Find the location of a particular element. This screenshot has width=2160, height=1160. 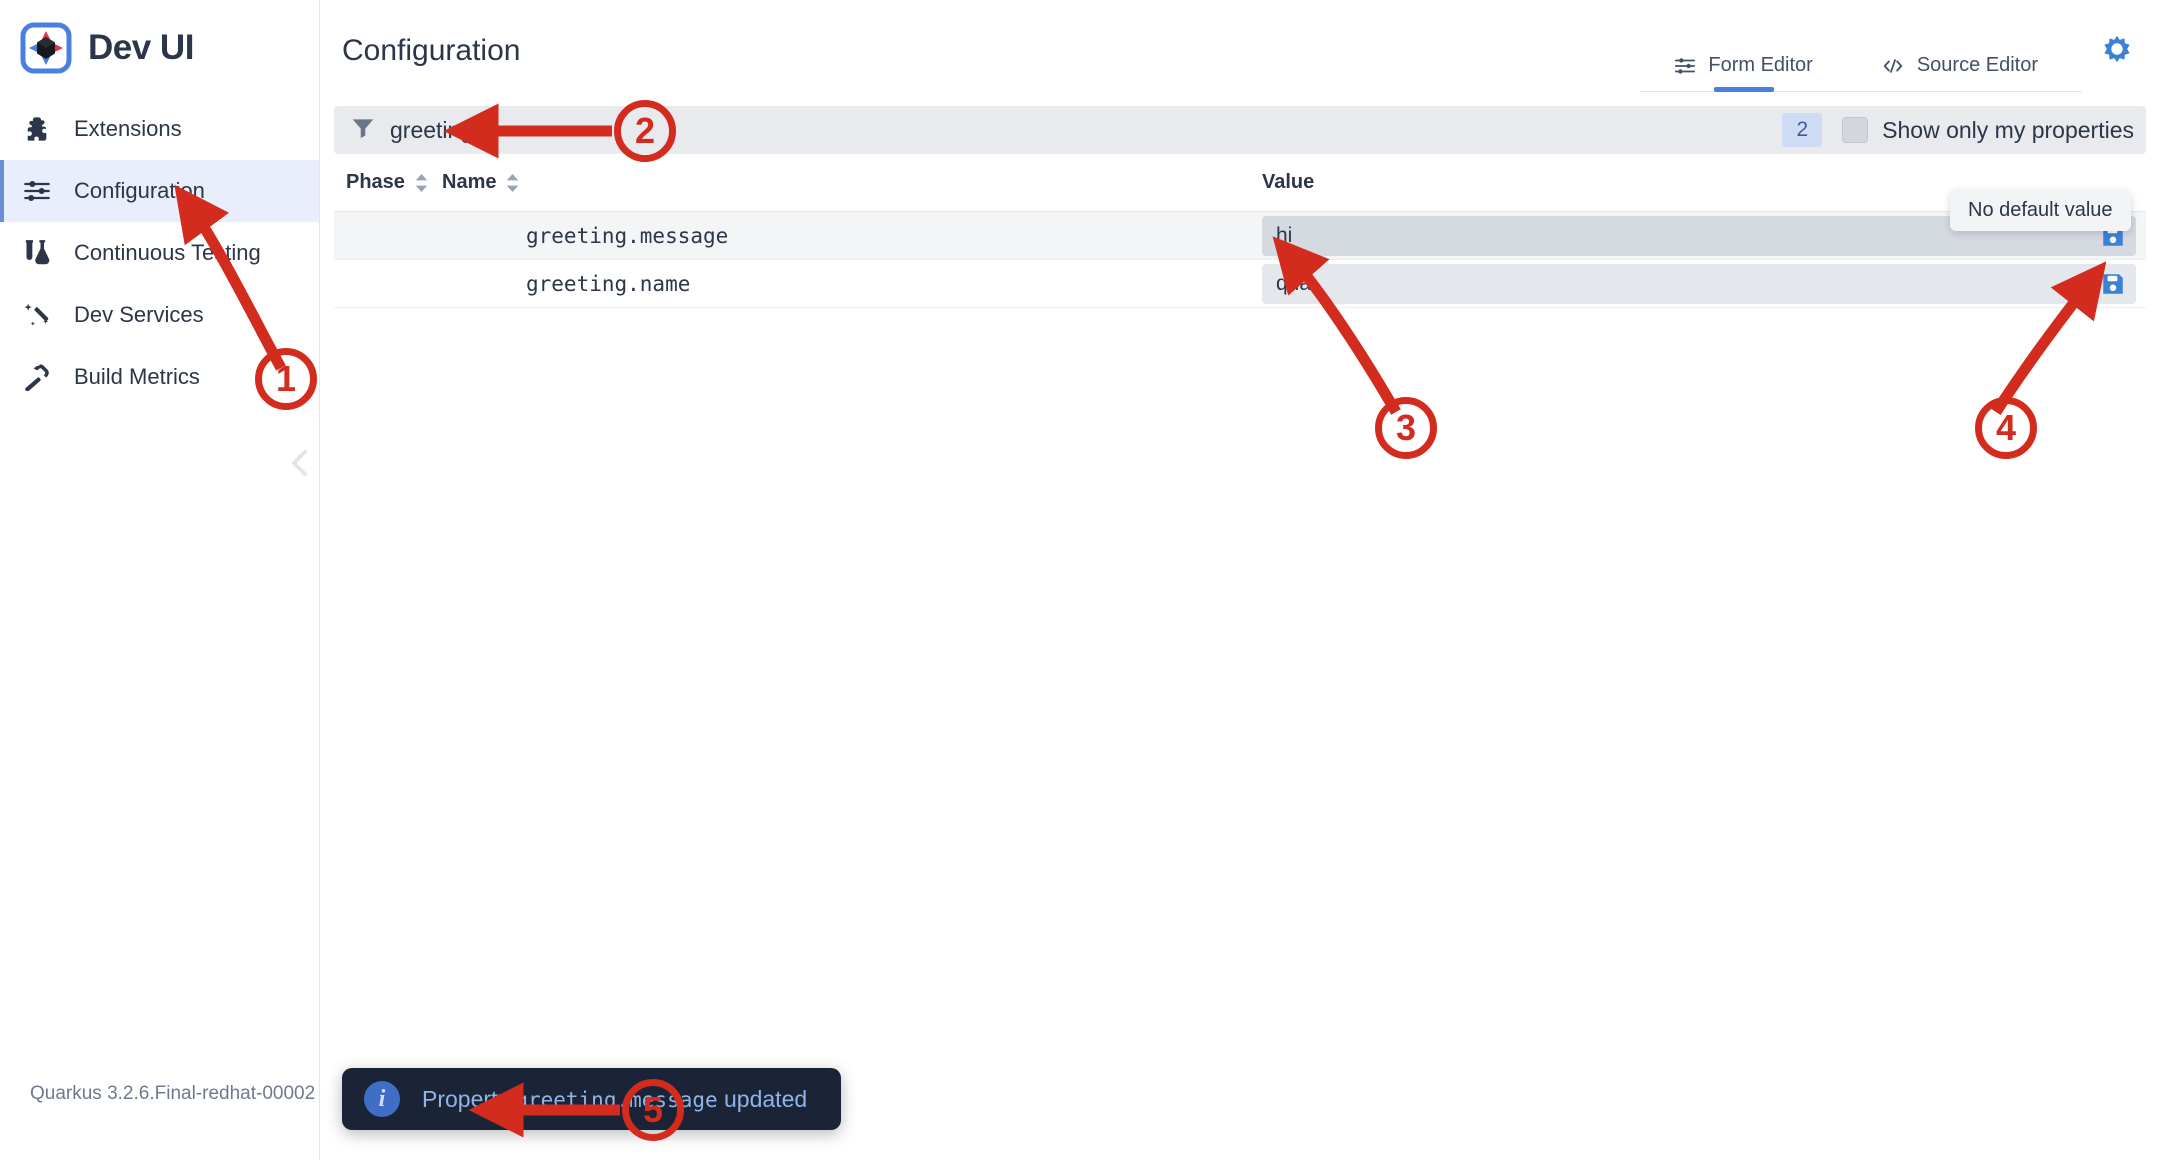

column-label: Value is located at coordinates (1288, 182).